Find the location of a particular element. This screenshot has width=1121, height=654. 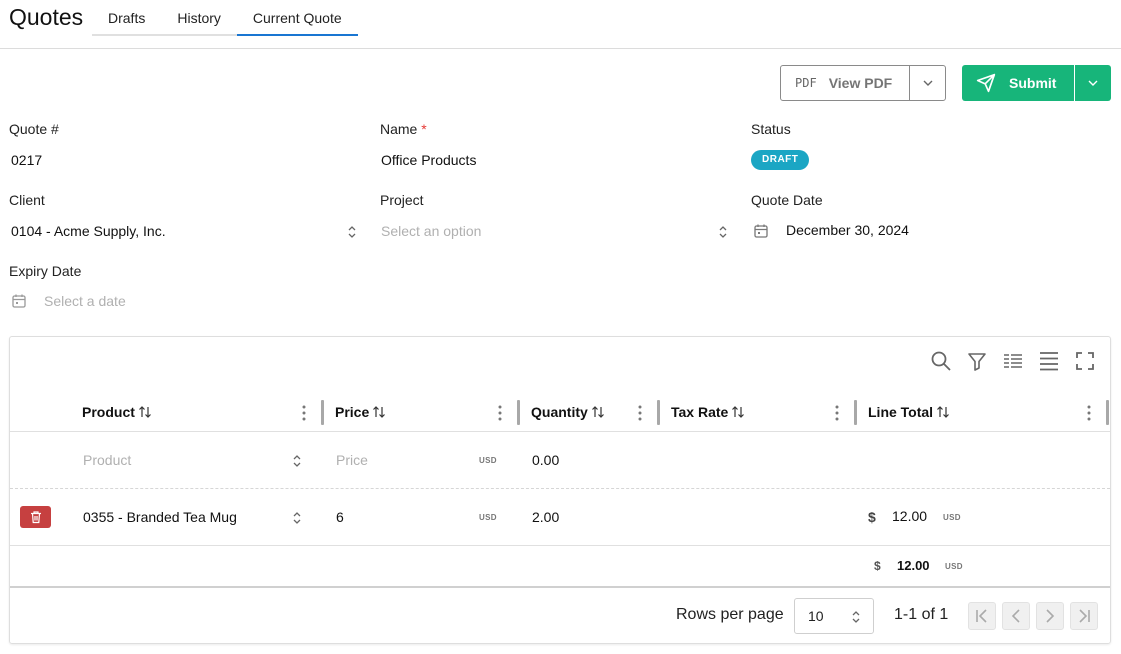

pagination-range: 1-1 of 1 is located at coordinates (921, 614).